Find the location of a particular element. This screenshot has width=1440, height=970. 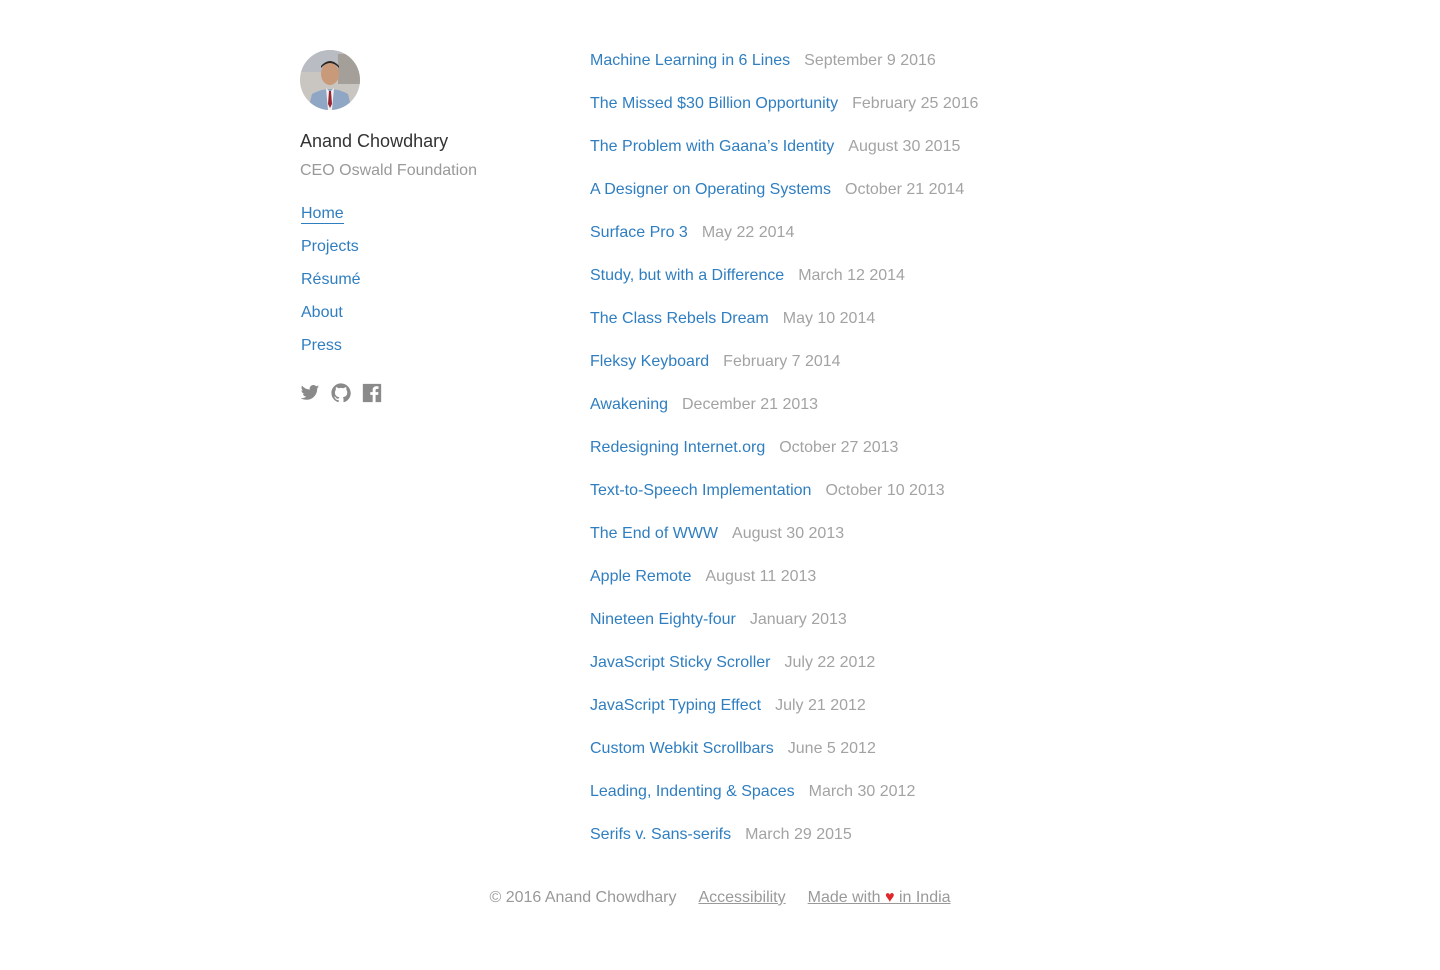

profile-name: Anand Chowdhary is located at coordinates (374, 141).